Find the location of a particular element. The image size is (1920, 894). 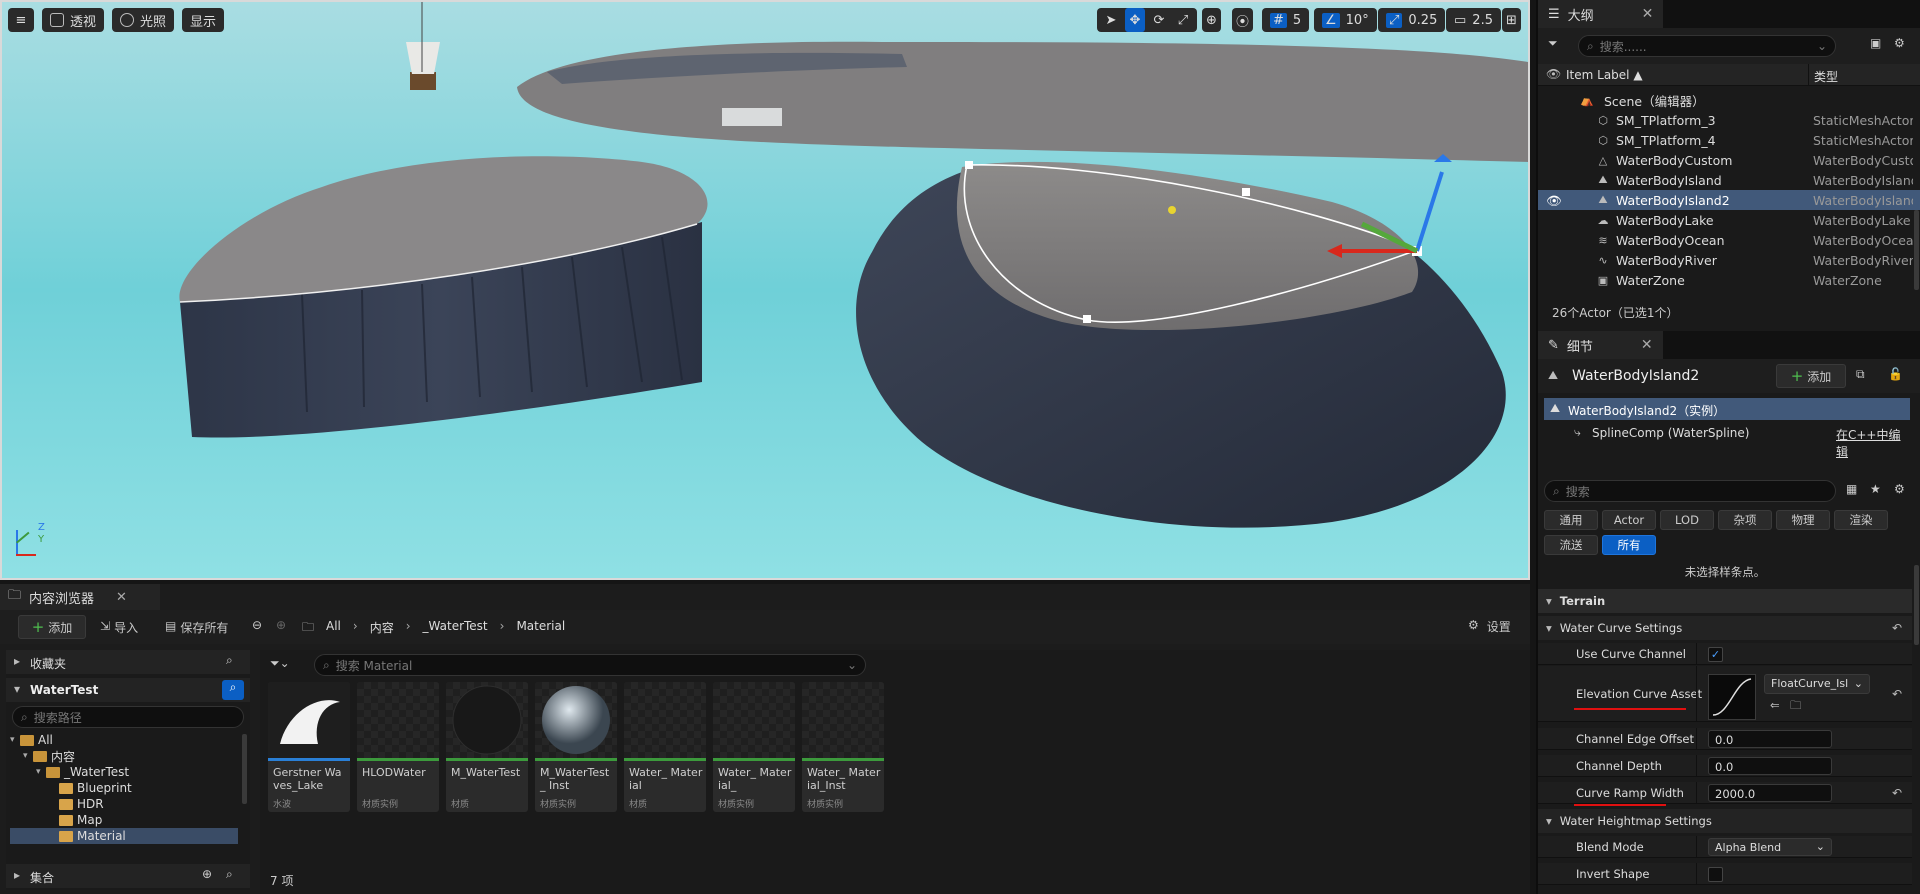

use-curve-channel-checkbox: ✓ is located at coordinates (1715, 654).